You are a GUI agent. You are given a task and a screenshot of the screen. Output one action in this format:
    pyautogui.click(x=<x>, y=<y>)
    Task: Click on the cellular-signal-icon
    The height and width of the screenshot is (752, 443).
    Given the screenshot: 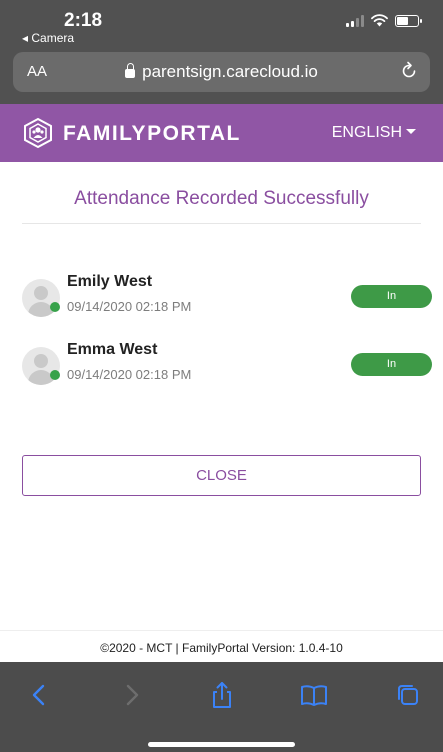 What is the action you would take?
    pyautogui.click(x=355, y=20)
    